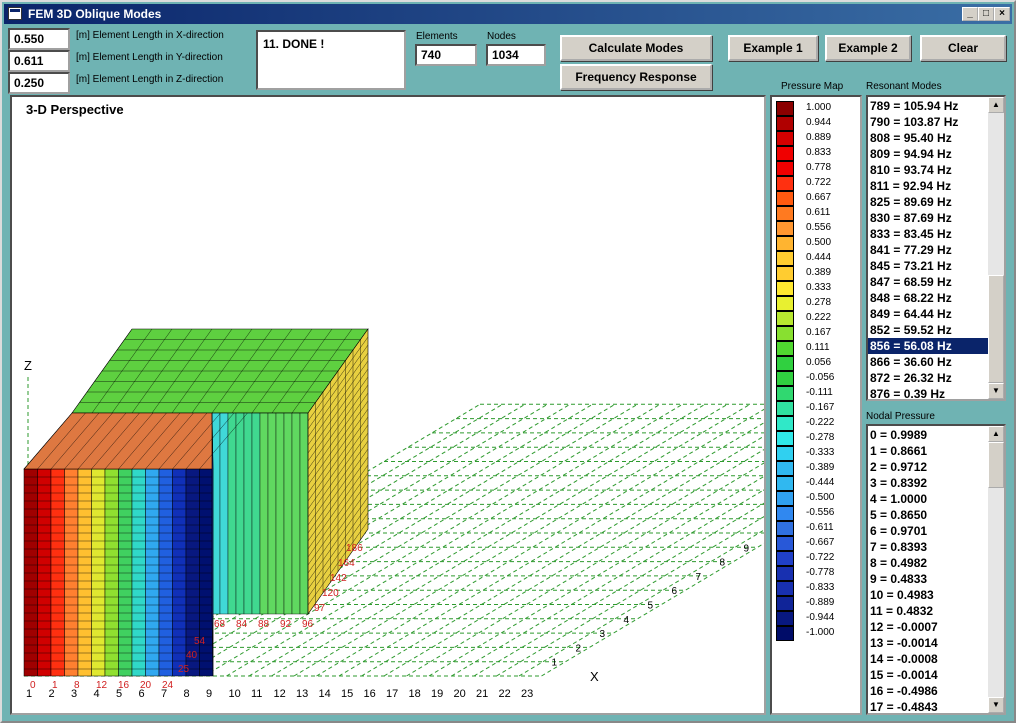 The height and width of the screenshot is (723, 1016). I want to click on nodal-list-item: 13 = -0.0014, so click(928, 643).